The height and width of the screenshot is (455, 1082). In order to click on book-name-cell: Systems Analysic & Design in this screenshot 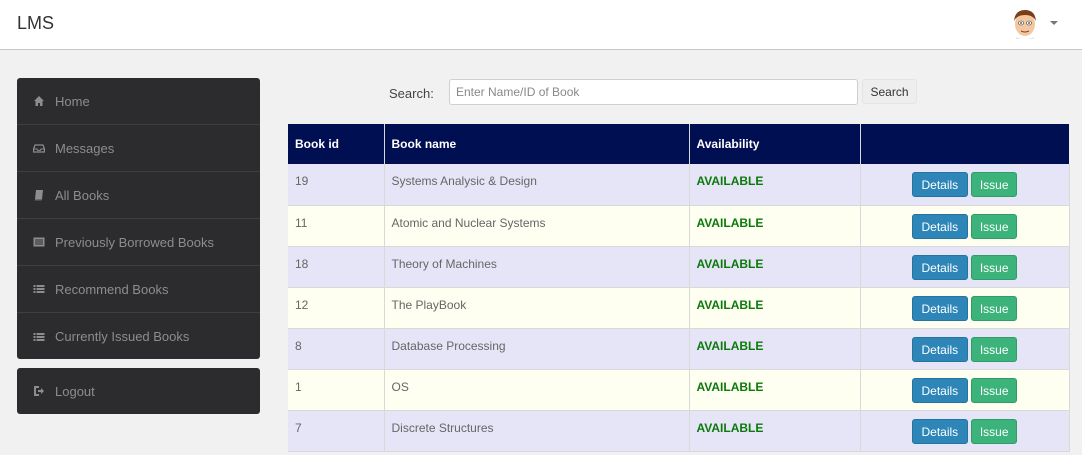, I will do `click(537, 185)`.